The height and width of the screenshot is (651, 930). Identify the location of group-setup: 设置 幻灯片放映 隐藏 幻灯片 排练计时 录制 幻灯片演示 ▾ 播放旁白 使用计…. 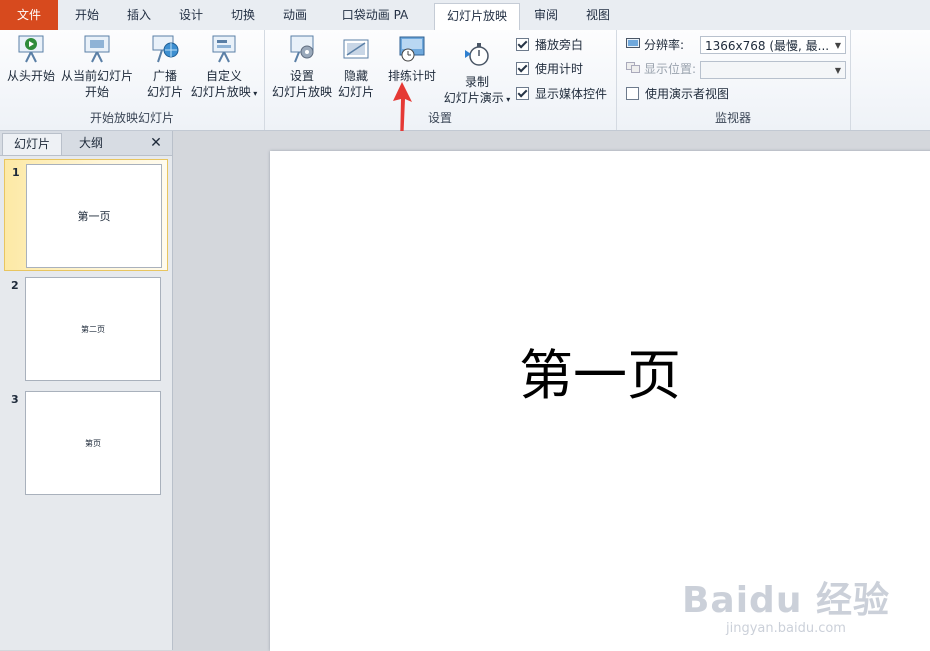
(440, 80).